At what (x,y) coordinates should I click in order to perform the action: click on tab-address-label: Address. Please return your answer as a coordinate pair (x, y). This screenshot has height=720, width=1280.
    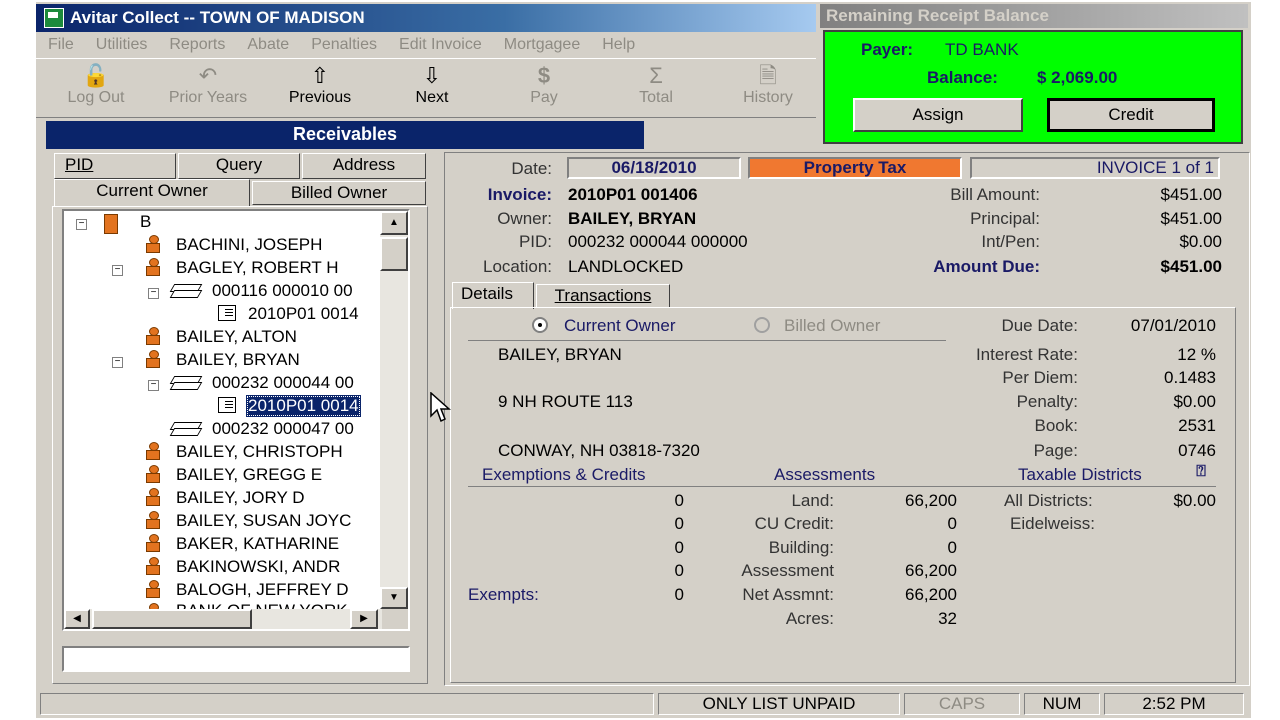
    Looking at the image, I should click on (364, 164).